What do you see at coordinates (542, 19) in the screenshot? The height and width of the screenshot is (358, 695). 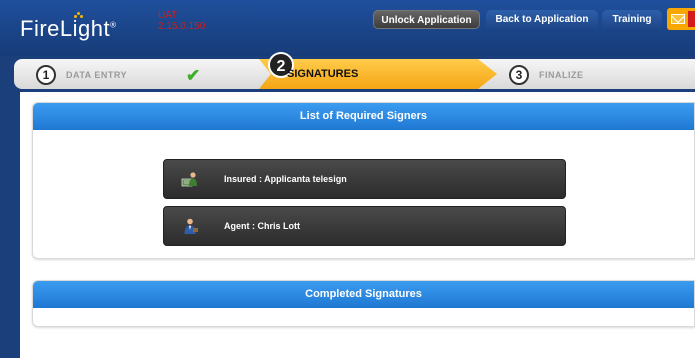 I see `back-to-application-button: Back to Application` at bounding box center [542, 19].